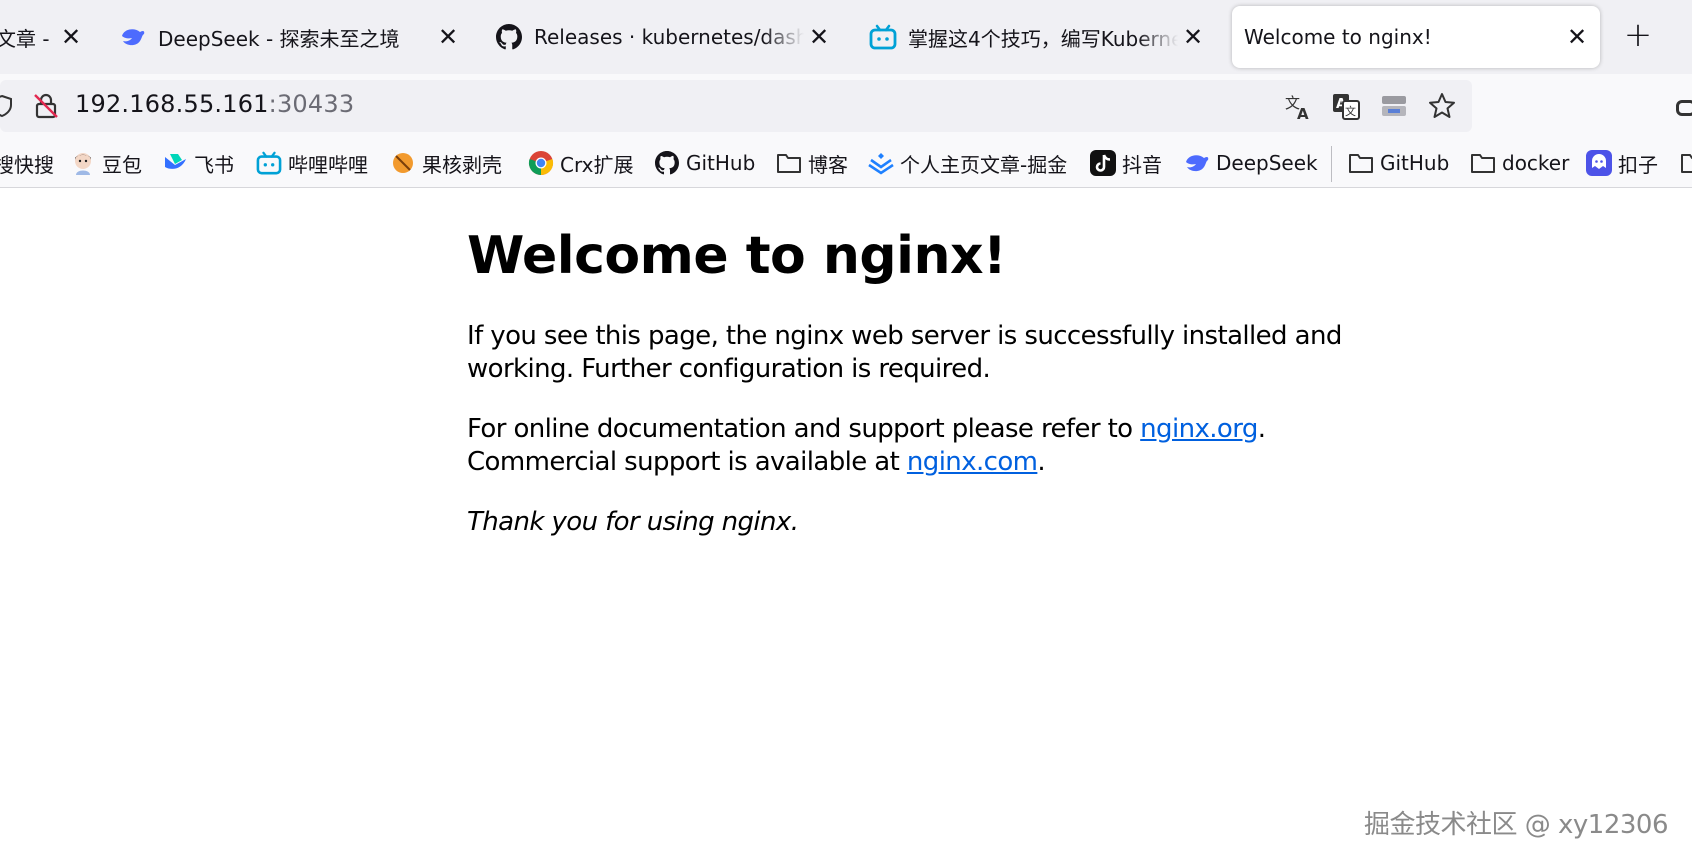  I want to click on bookmark-label: docker, so click(1536, 163).